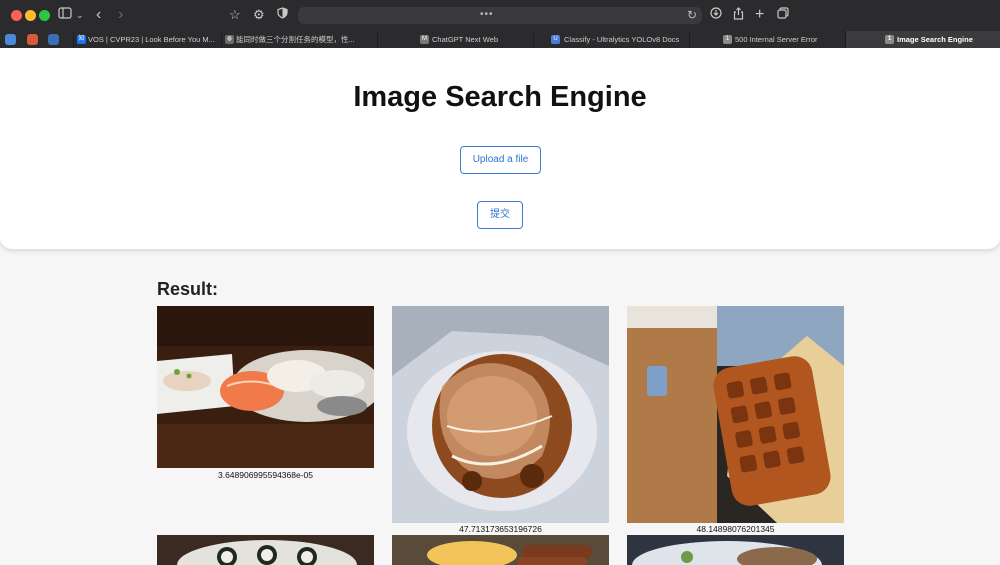 The height and width of the screenshot is (565, 1000). Describe the element at coordinates (235, 15) in the screenshot. I see `star-icon: ☆` at that location.